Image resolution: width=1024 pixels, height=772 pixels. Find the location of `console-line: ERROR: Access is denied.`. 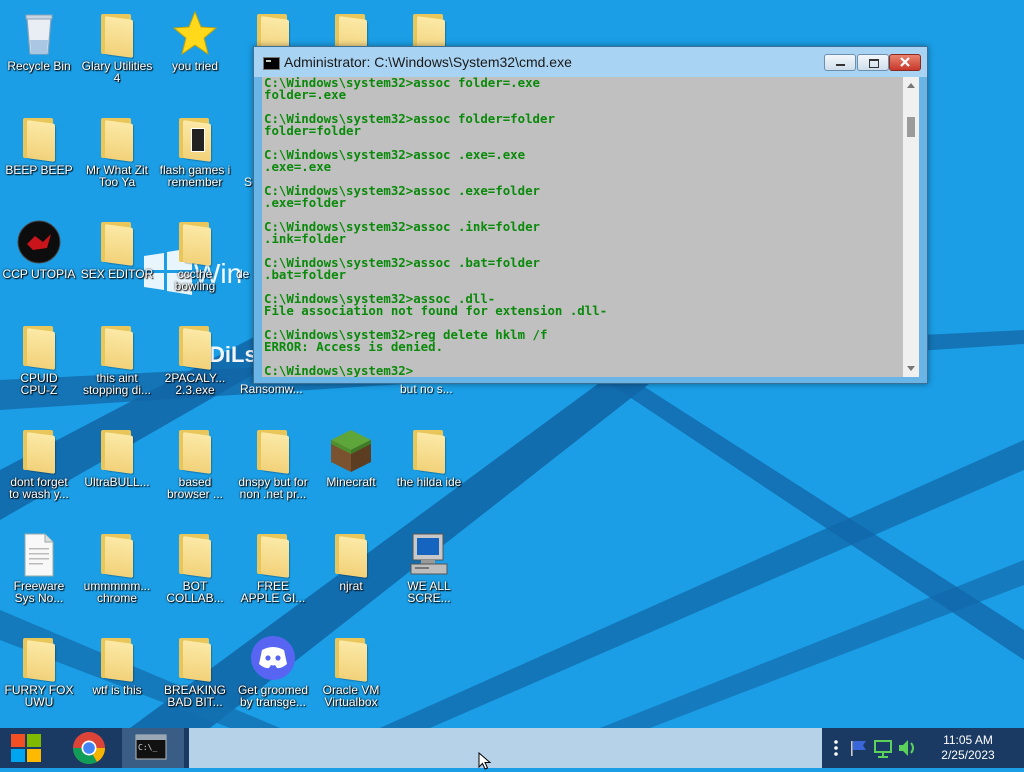

console-line: ERROR: Access is denied. is located at coordinates (354, 346).